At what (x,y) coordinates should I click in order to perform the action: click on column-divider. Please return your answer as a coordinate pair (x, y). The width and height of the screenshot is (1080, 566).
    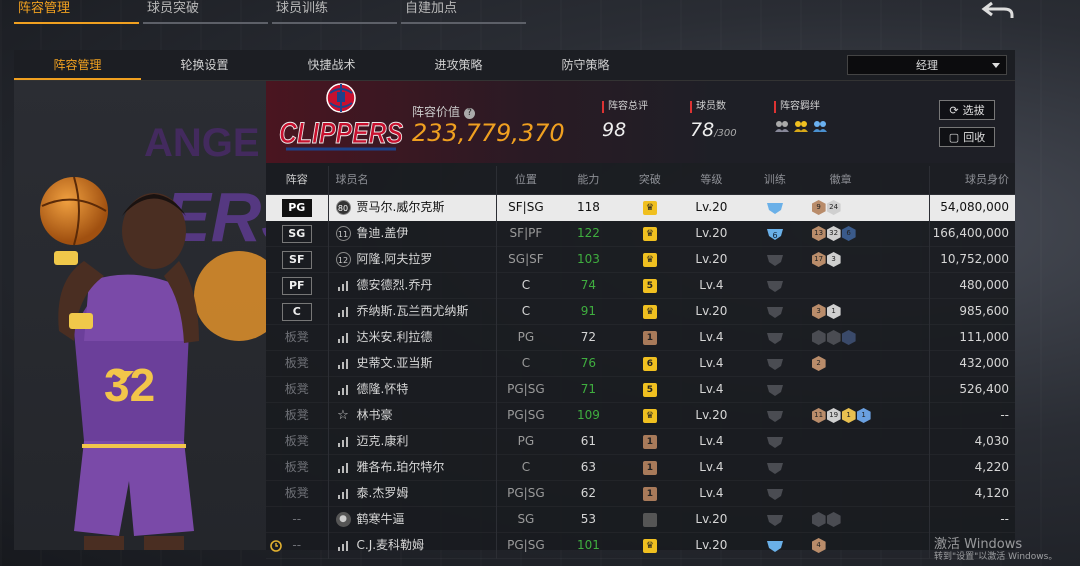
    Looking at the image, I should click on (496, 362).